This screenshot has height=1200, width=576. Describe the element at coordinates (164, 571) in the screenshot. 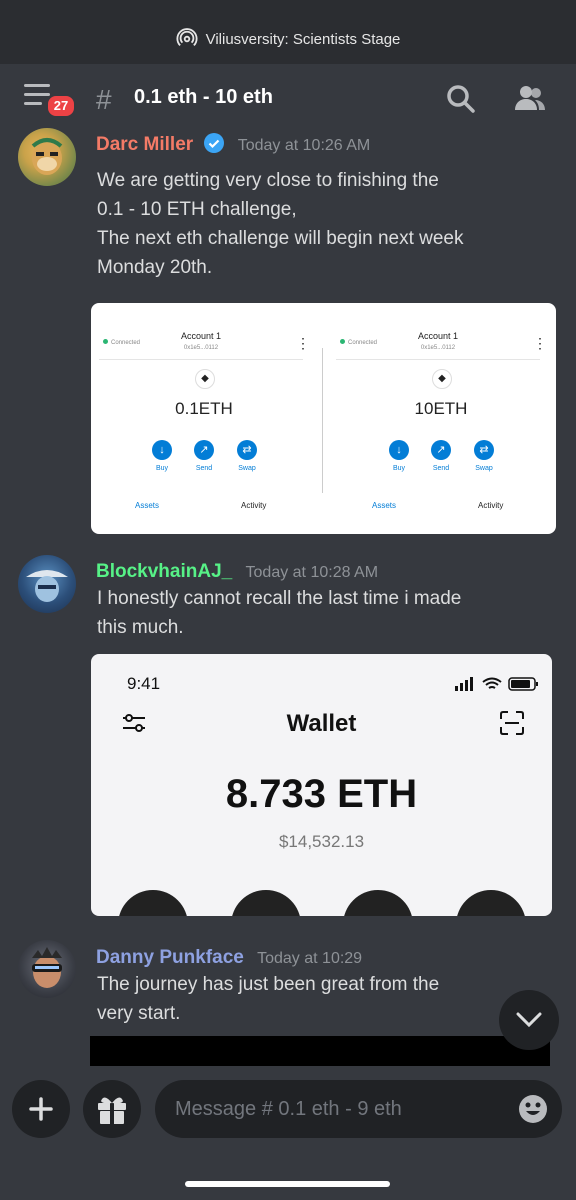

I see `author-label: BlockvhainAJ_` at that location.